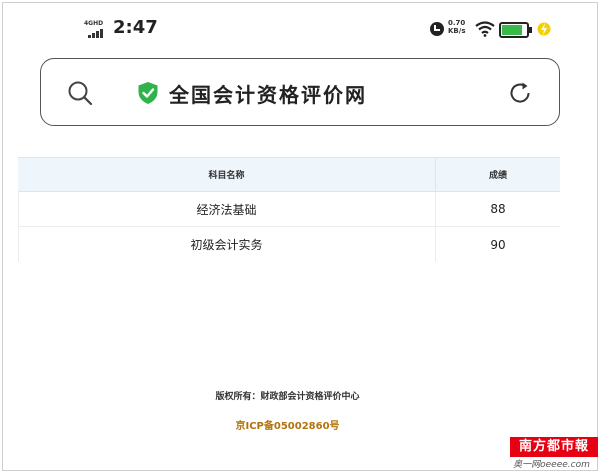  What do you see at coordinates (227, 244) in the screenshot?
I see `subject-cell: 初级会计实务` at bounding box center [227, 244].